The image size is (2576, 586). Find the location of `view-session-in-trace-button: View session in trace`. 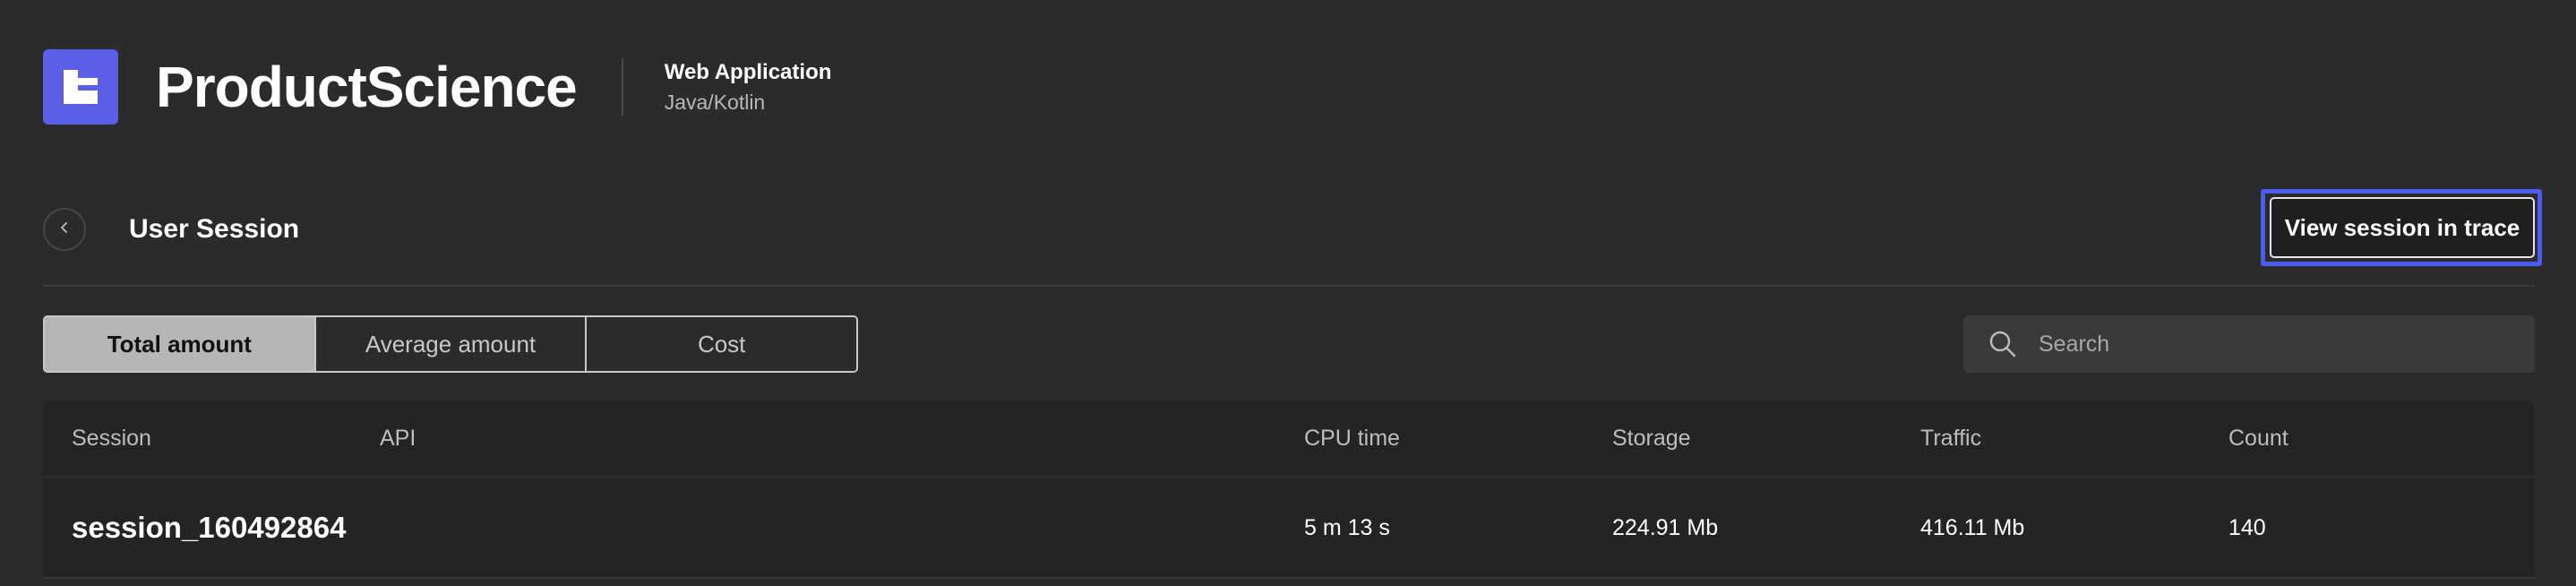

view-session-in-trace-button: View session in trace is located at coordinates (2402, 227).